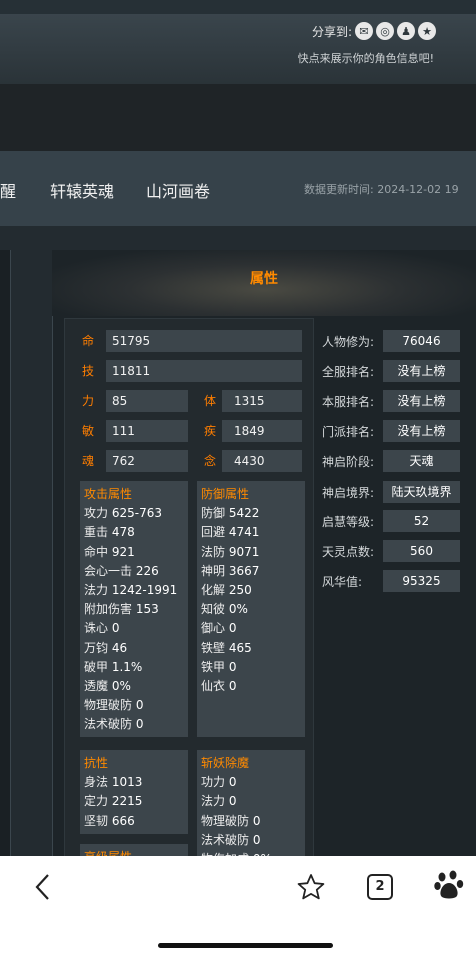  I want to click on rank-label: 天灵点数:, so click(348, 552).